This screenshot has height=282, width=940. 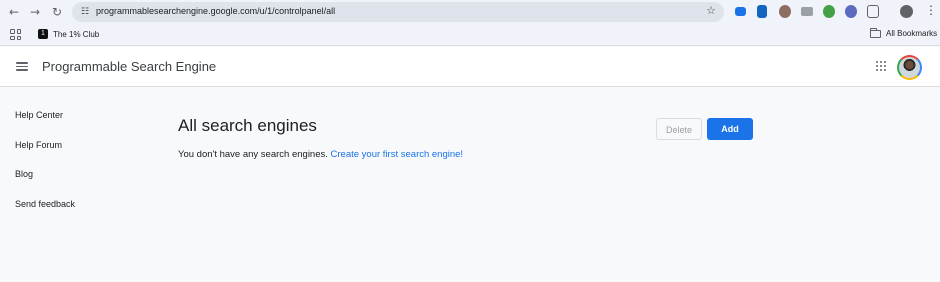 What do you see at coordinates (906, 11) in the screenshot?
I see `profile-icon` at bounding box center [906, 11].